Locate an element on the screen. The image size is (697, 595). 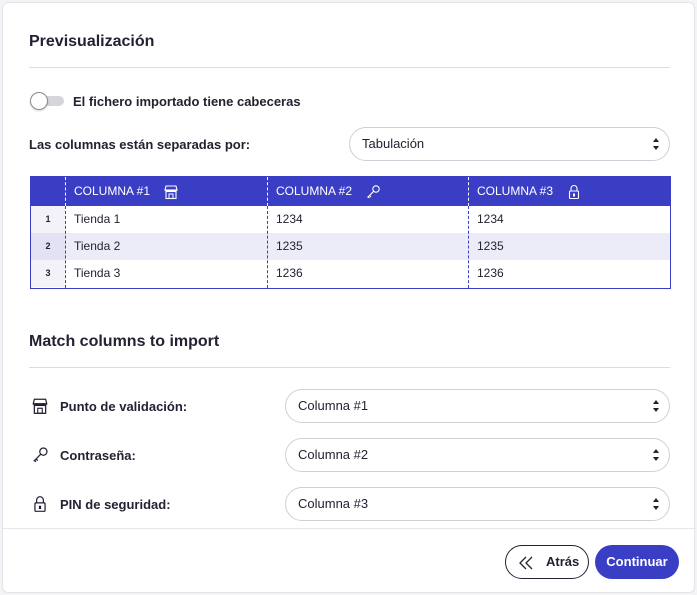
back-button: Atrás is located at coordinates (547, 562).